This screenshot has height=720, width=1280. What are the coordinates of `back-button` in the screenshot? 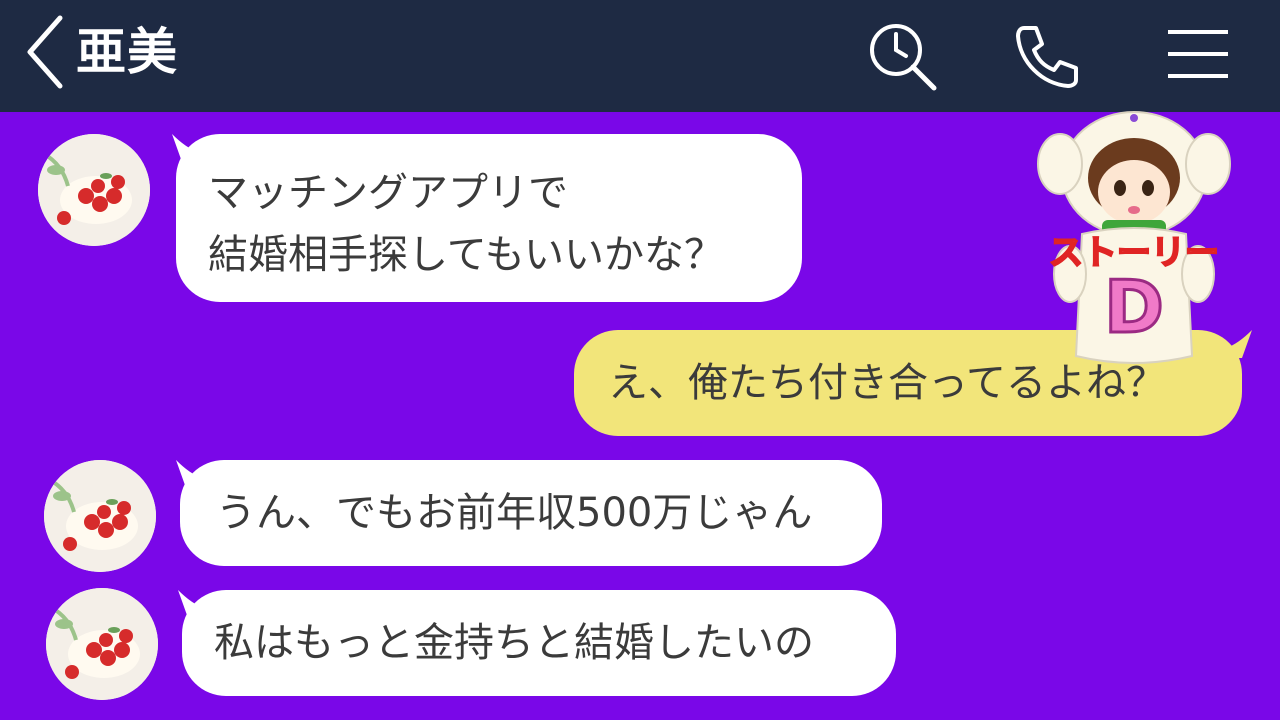 It's located at (45, 52).